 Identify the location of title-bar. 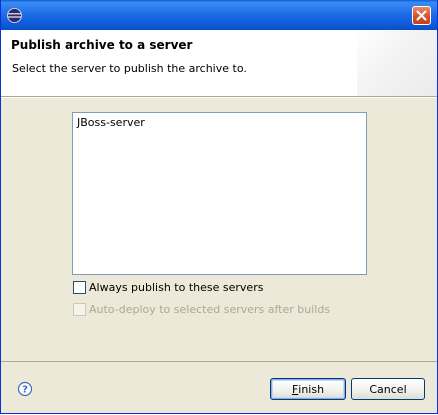
(219, 15).